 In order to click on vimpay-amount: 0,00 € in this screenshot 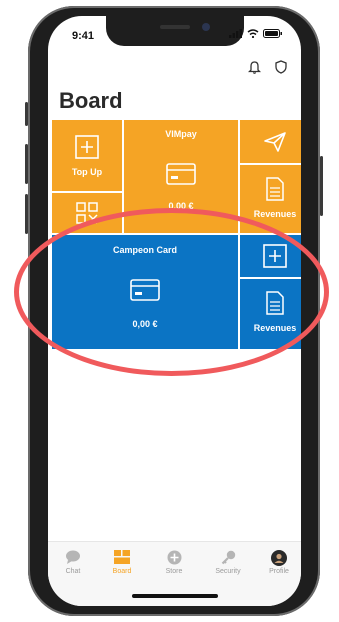, I will do `click(181, 206)`.